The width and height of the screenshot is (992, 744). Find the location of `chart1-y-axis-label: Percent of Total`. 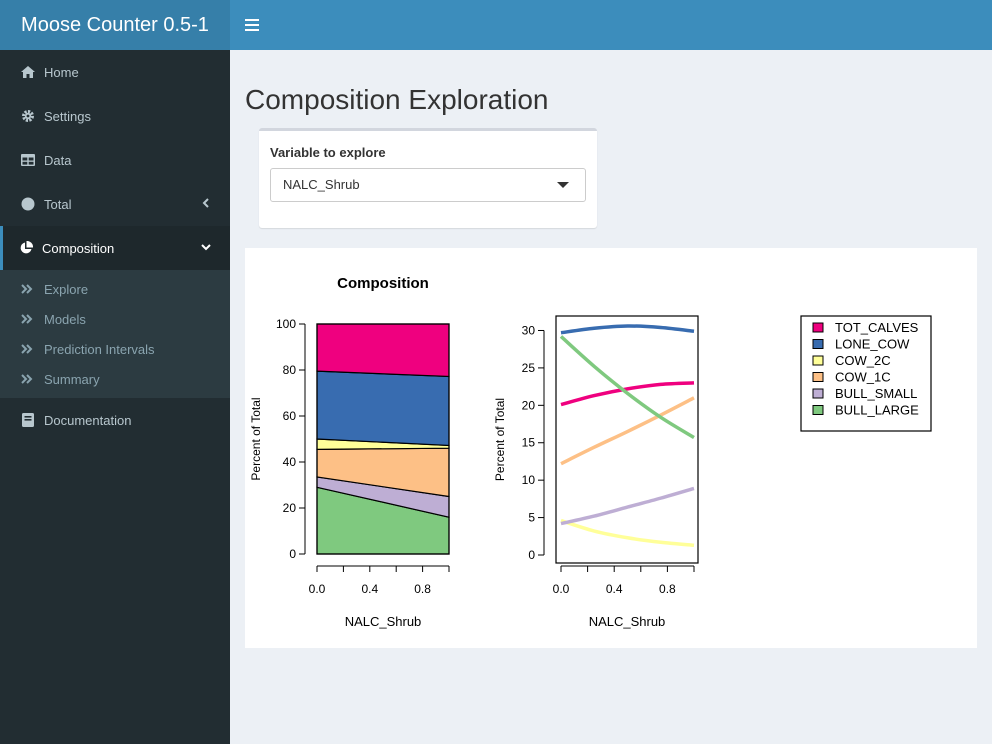

chart1-y-axis-label: Percent of Total is located at coordinates (256, 438).